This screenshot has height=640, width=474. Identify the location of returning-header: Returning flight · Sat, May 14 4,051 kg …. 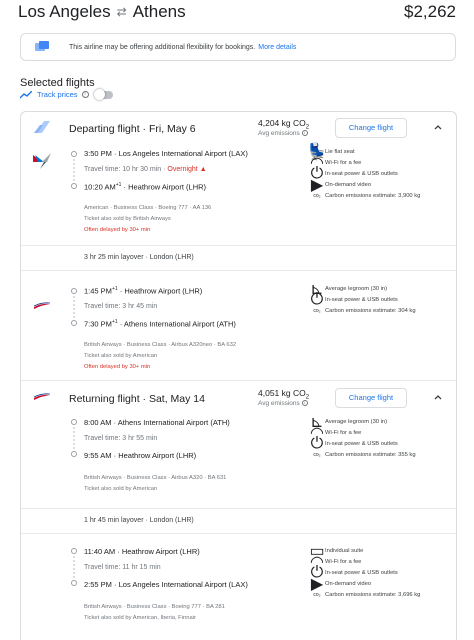
(238, 399).